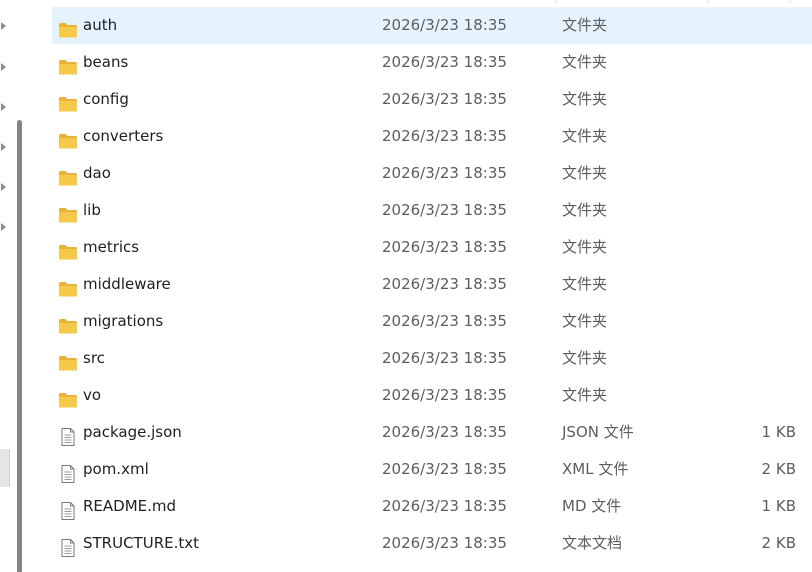  I want to click on file-name: STRUCTURE.txt, so click(141, 543).